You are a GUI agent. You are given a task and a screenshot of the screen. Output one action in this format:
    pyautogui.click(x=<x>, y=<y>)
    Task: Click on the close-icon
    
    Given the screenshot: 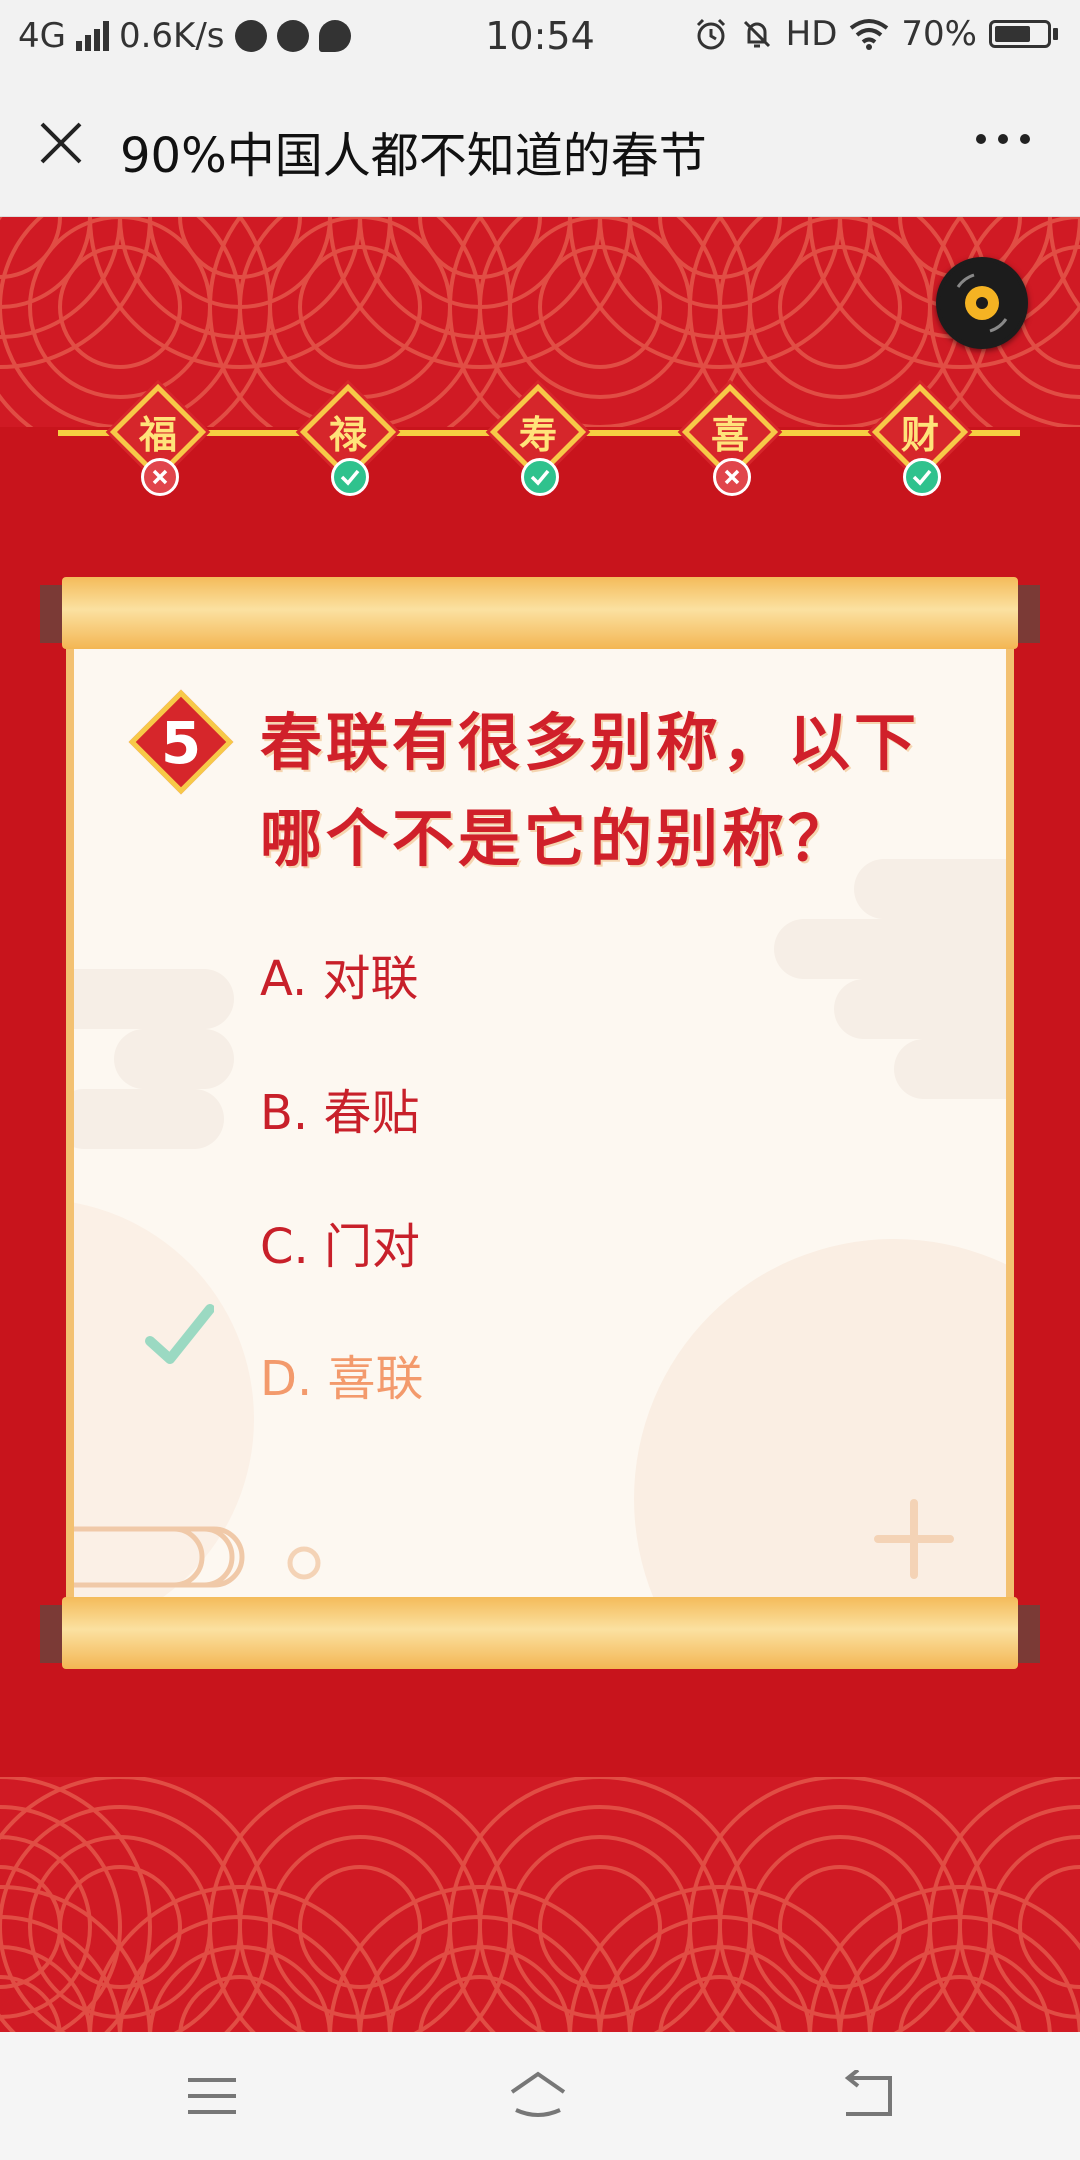 What is the action you would take?
    pyautogui.click(x=61, y=143)
    